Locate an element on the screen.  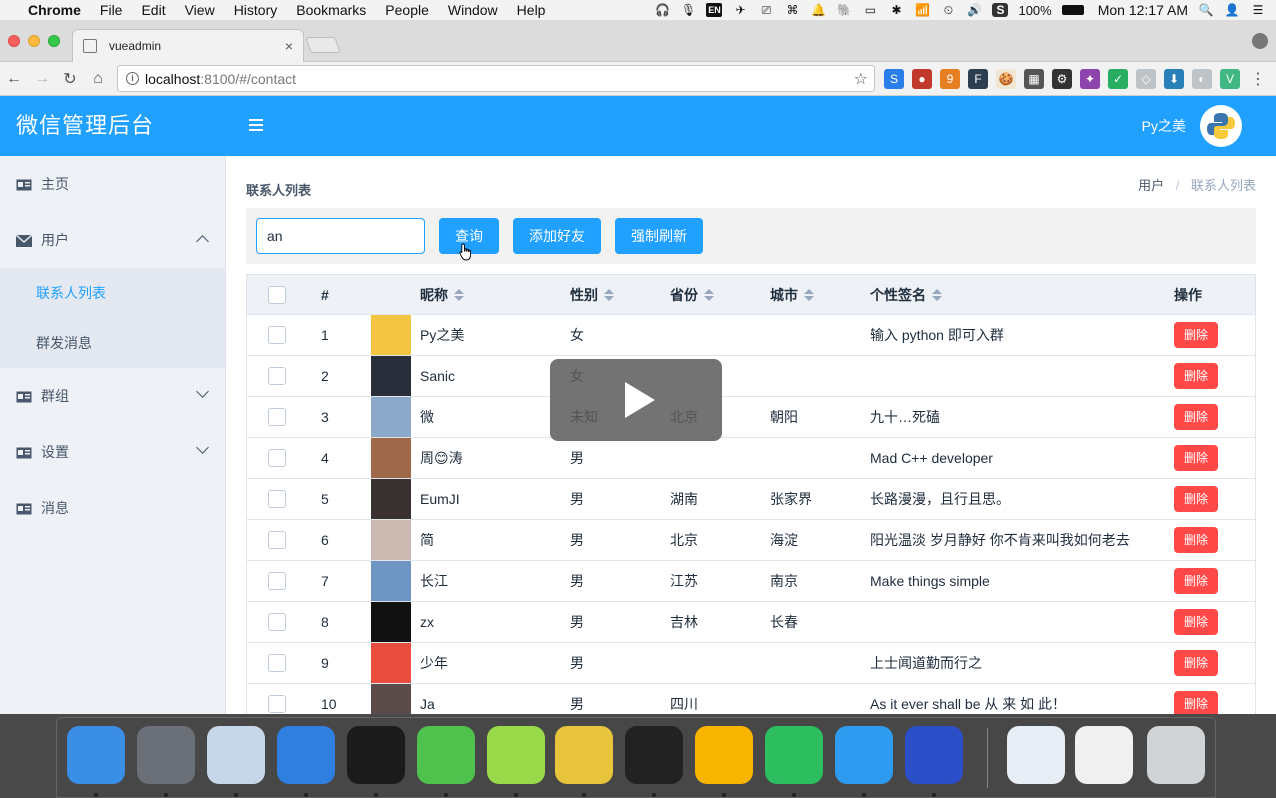
browser-extension-icon: ● is located at coordinates (922, 79).